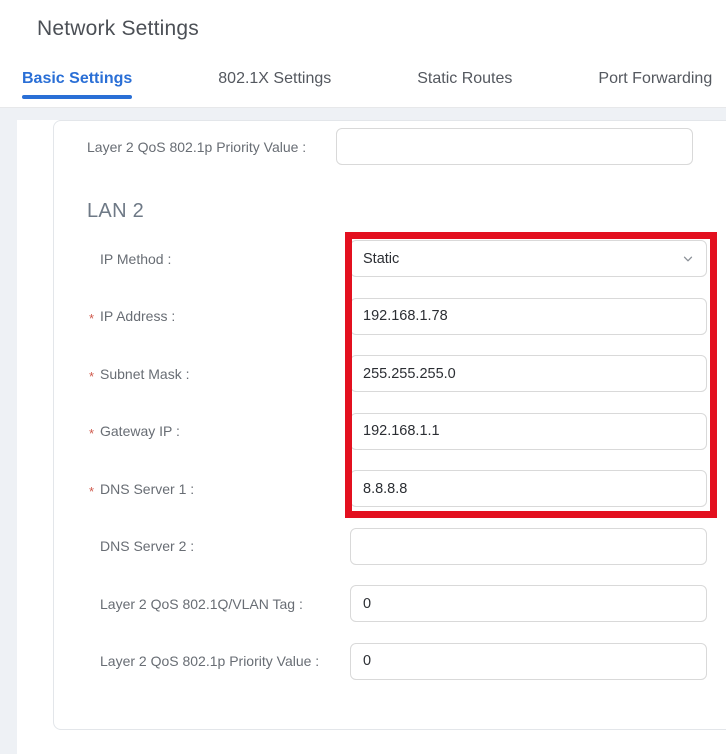 The image size is (726, 754). Describe the element at coordinates (528, 258) in the screenshot. I see `ip-method-select: Static` at that location.